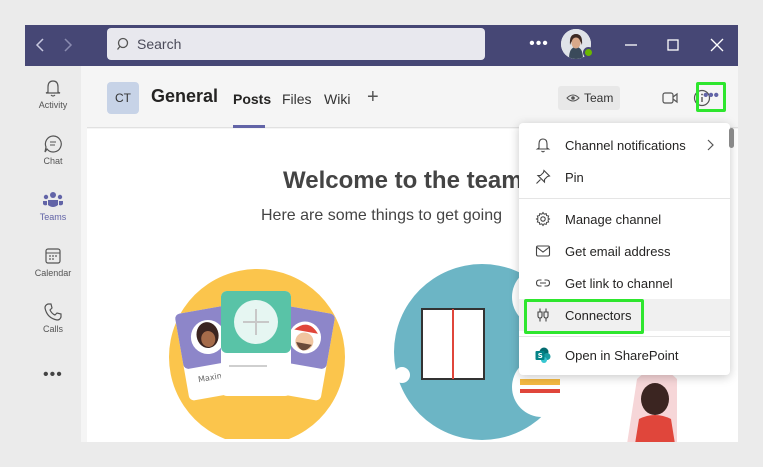 The height and width of the screenshot is (467, 763). I want to click on channel-header: CT General Posts Files Wiki + Team •••, so click(412, 97).